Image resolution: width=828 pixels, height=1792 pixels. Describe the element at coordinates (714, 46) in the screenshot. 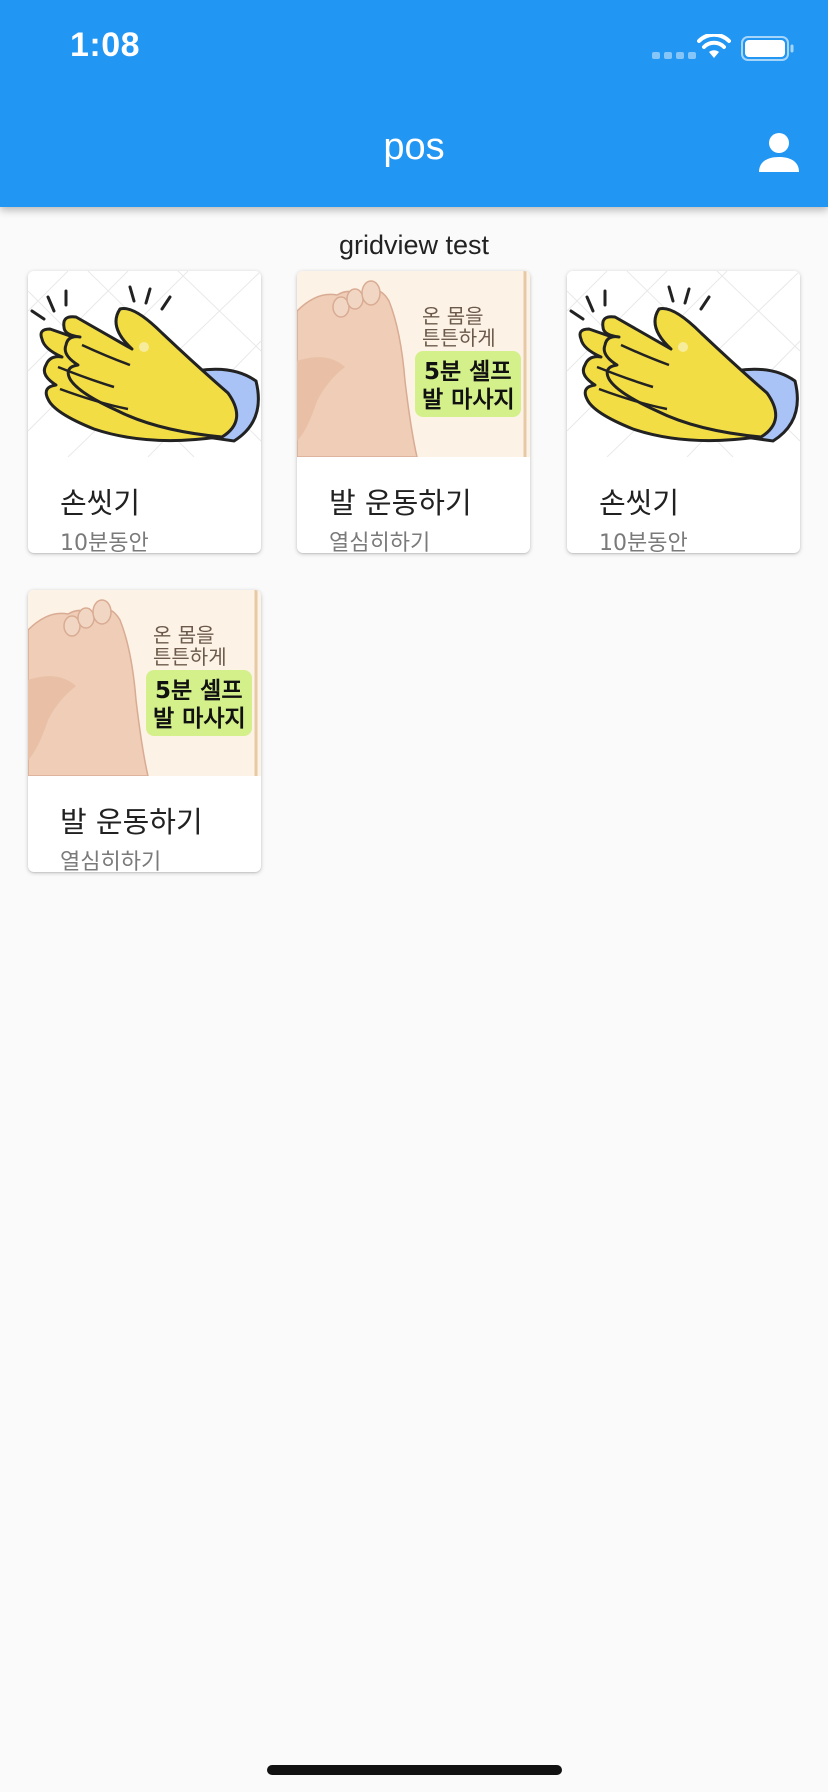

I see `wifi-icon` at that location.